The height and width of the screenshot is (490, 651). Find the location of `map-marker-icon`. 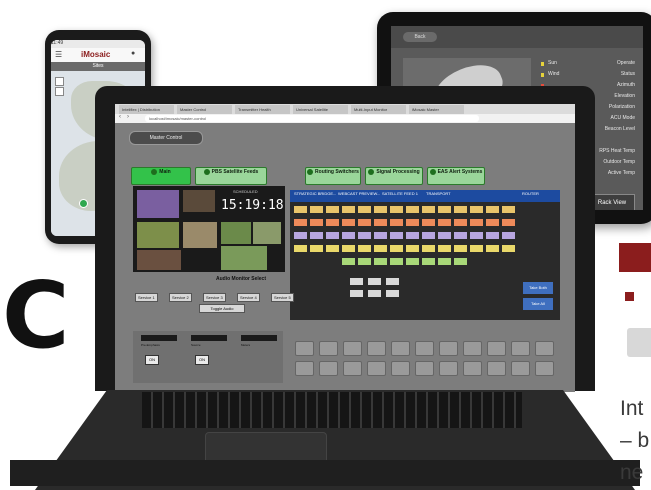

map-marker-icon is located at coordinates (83, 203).